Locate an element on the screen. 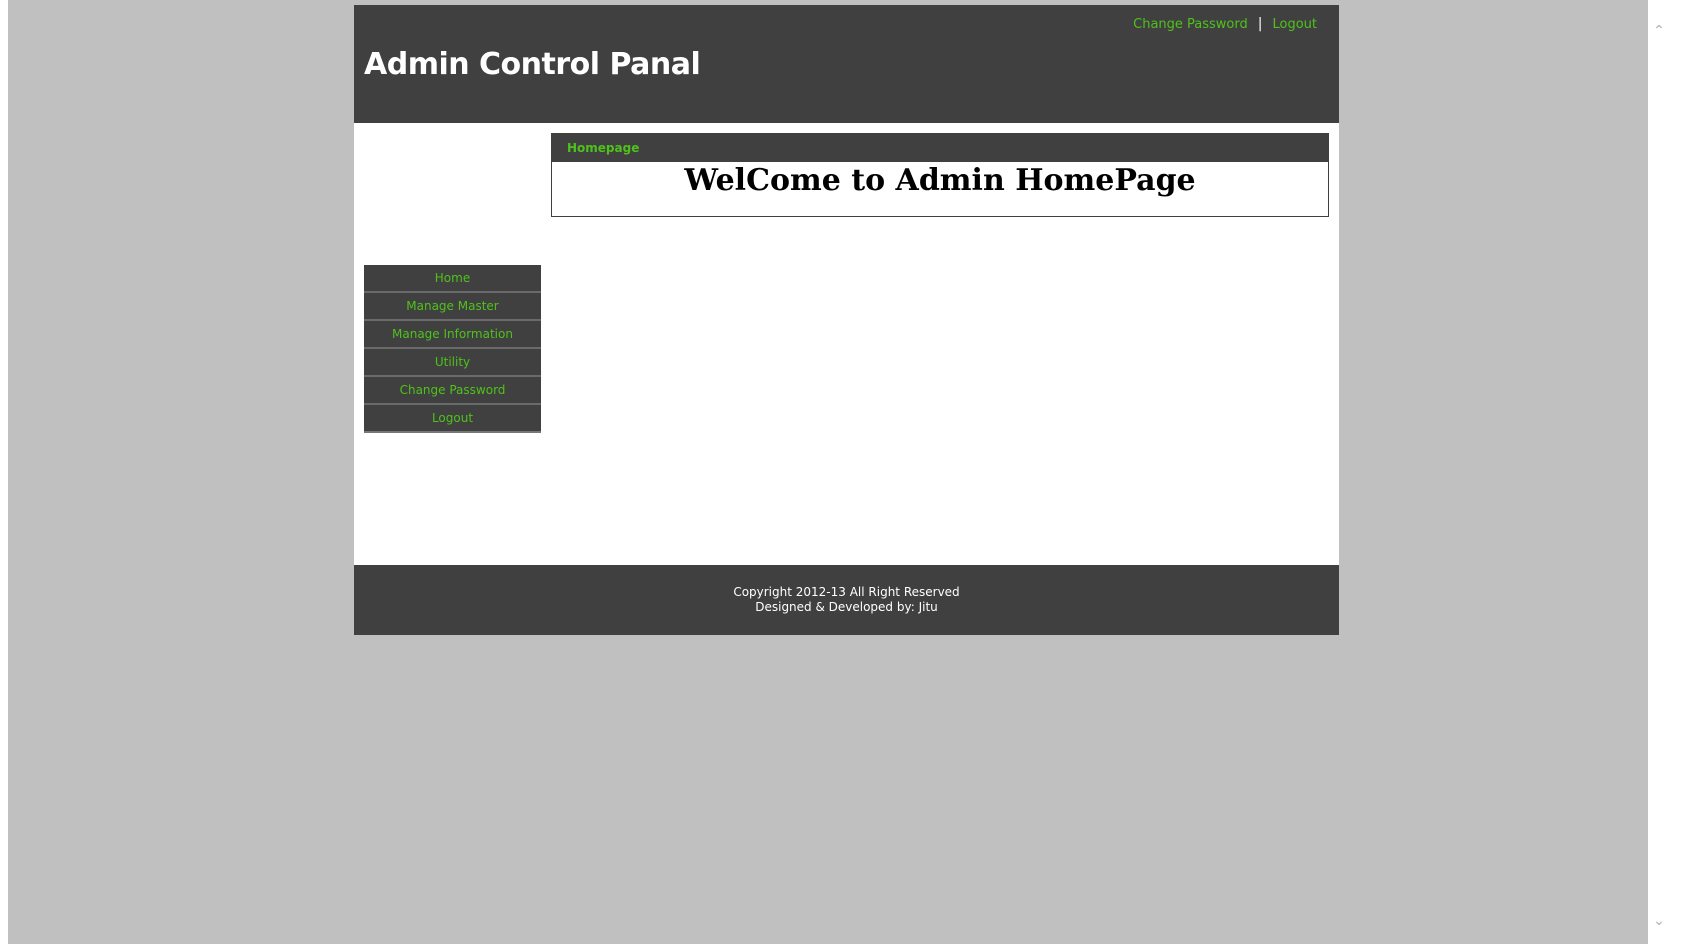 This screenshot has width=1692, height=944. header-links: Change Password | Logout is located at coordinates (1225, 24).